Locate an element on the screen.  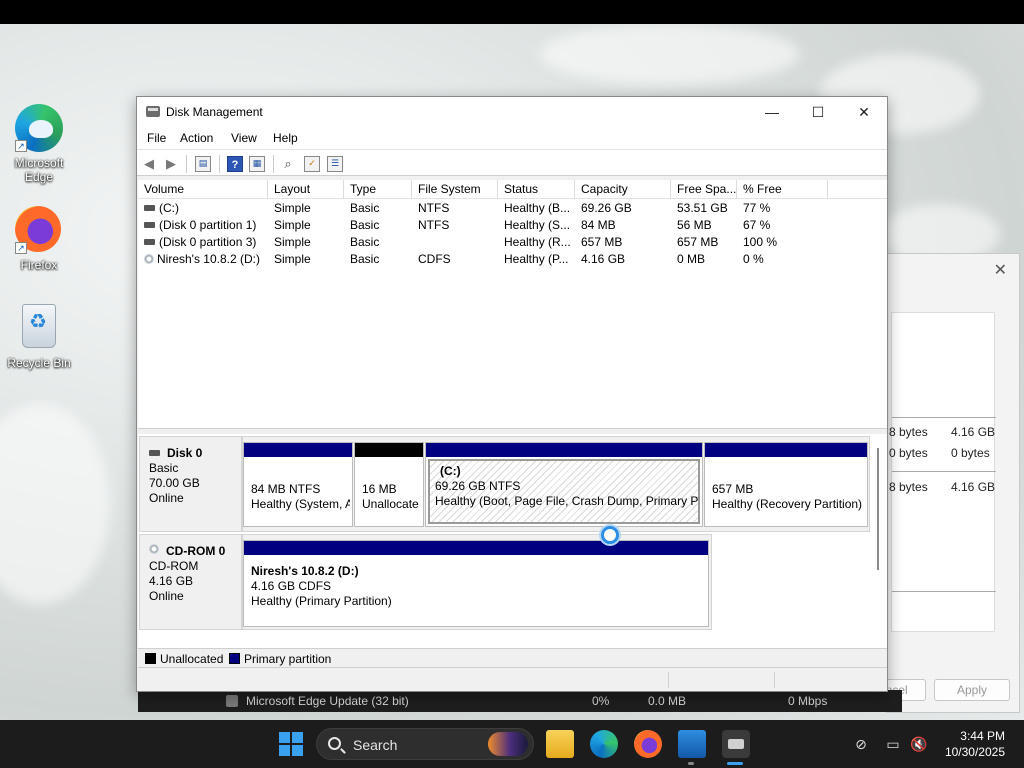
column-header-file-system: File System is located at coordinates (455, 189).